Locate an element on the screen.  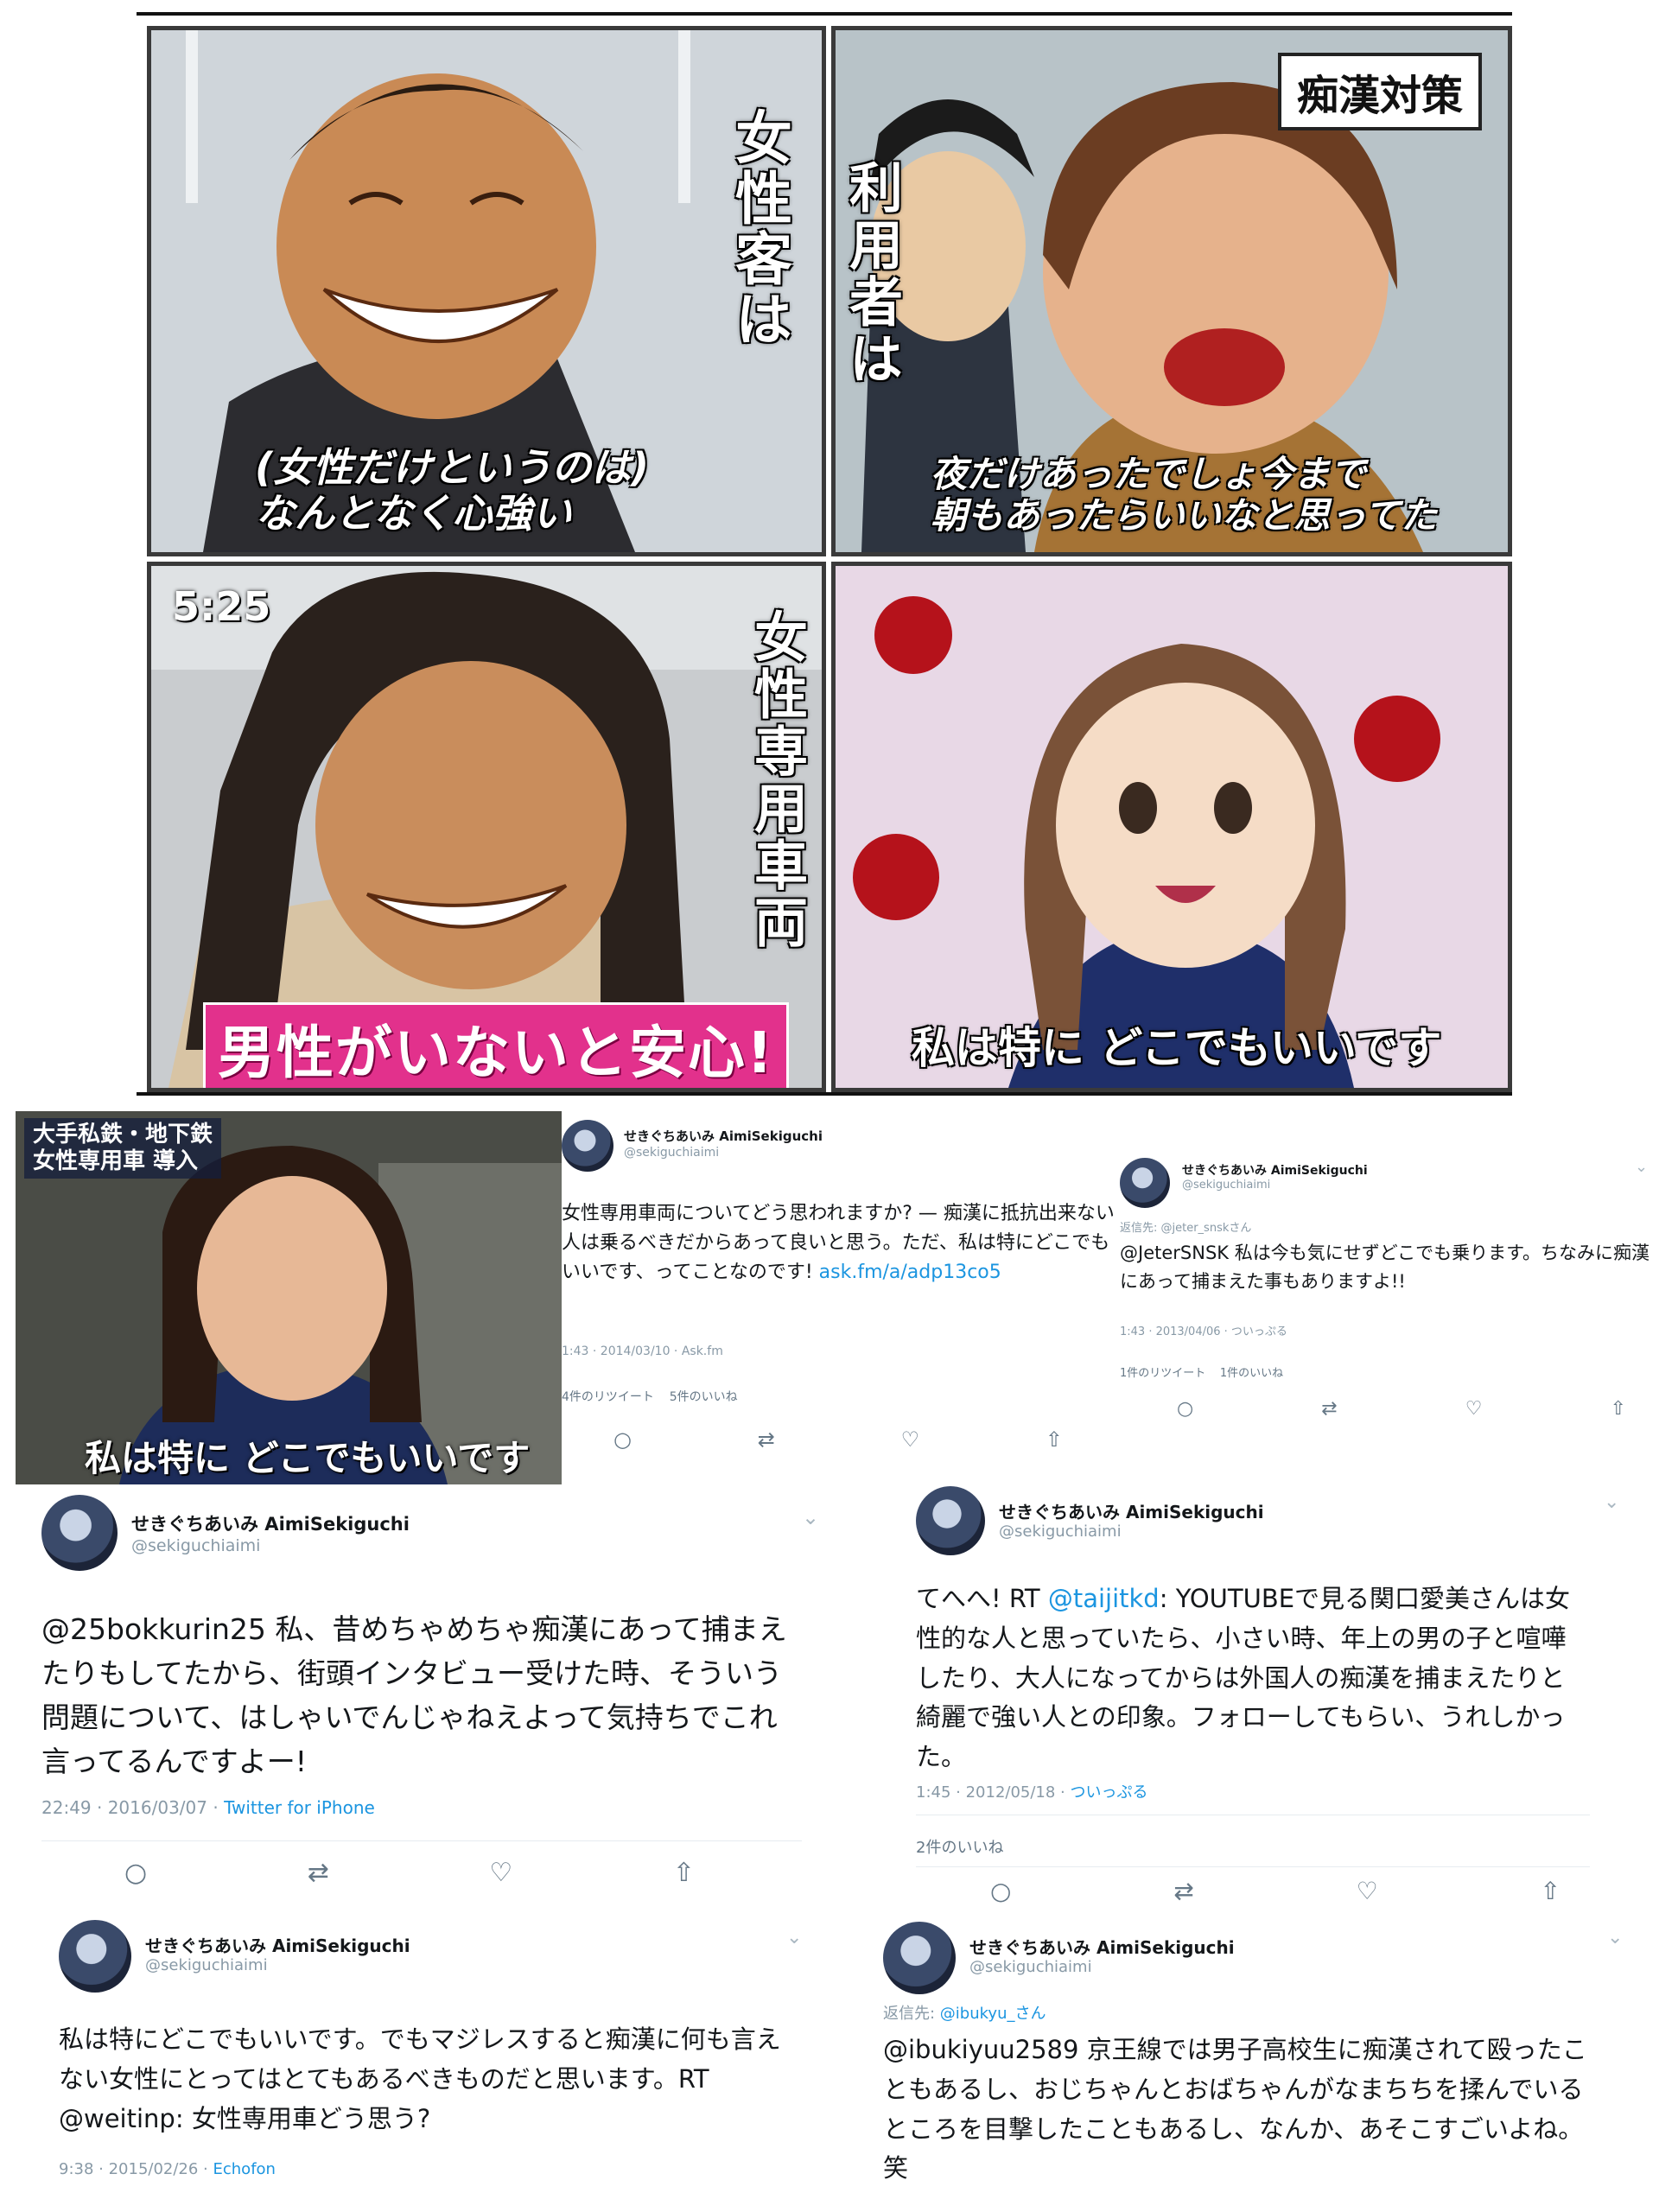
reply-to-label: 返信先: @ibukyu_さん is located at coordinates (964, 2012).